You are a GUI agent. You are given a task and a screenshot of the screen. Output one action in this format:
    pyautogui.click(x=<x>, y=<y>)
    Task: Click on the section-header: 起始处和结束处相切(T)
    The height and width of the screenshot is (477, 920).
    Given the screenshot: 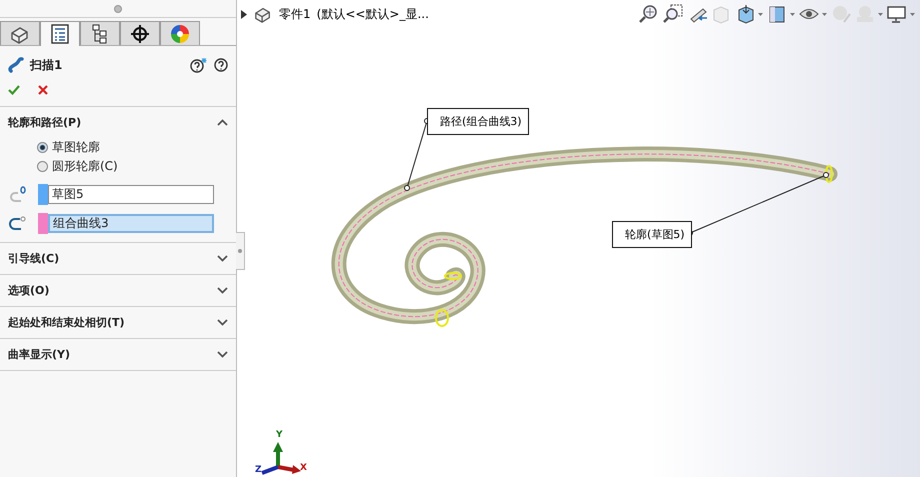 What is the action you would take?
    pyautogui.click(x=66, y=322)
    